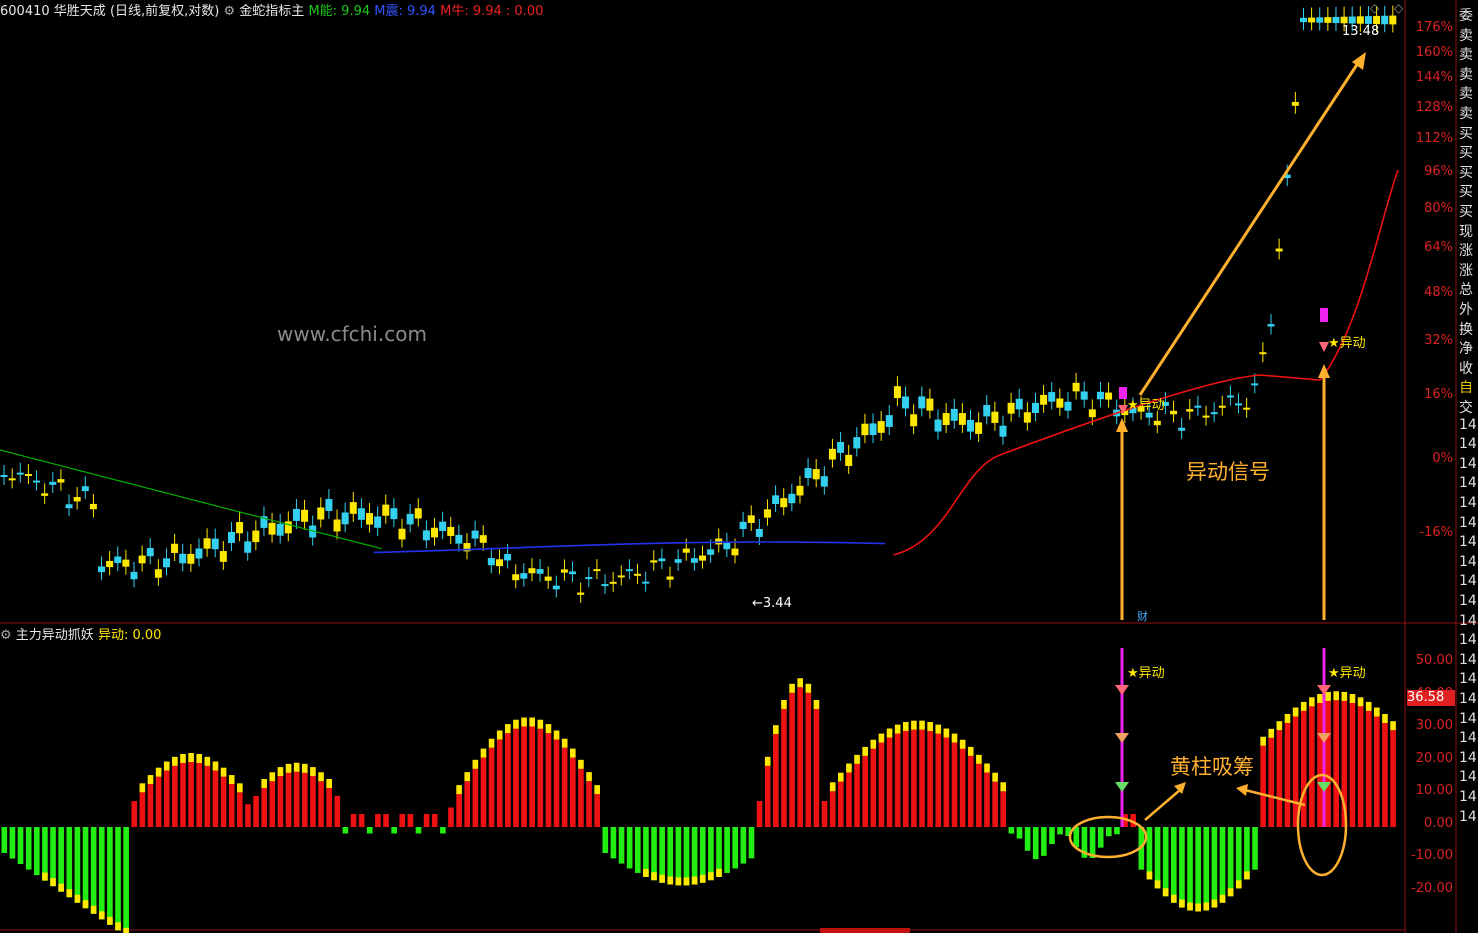  What do you see at coordinates (865, 930) in the screenshot?
I see `date-scroll-indicator` at bounding box center [865, 930].